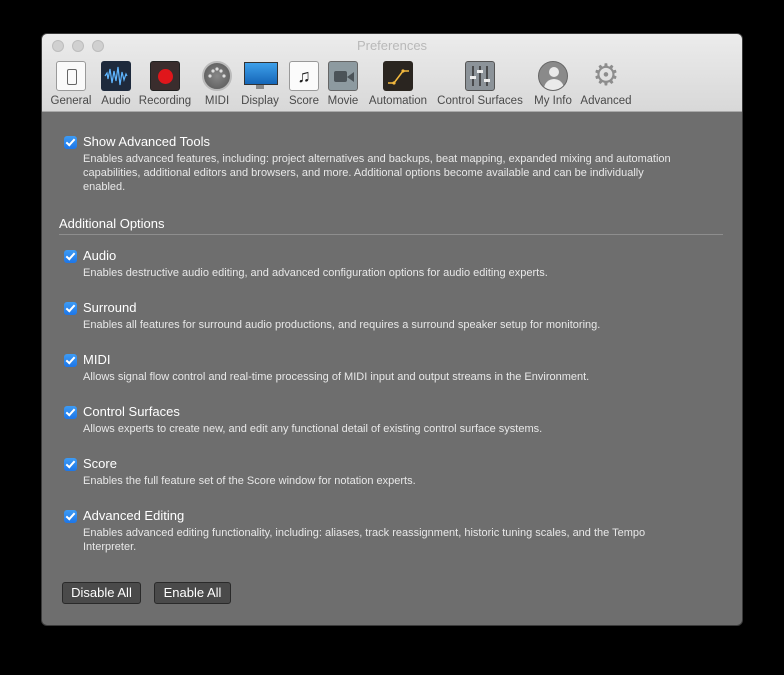 This screenshot has width=784, height=675. What do you see at coordinates (391, 234) in the screenshot?
I see `section-divider` at bounding box center [391, 234].